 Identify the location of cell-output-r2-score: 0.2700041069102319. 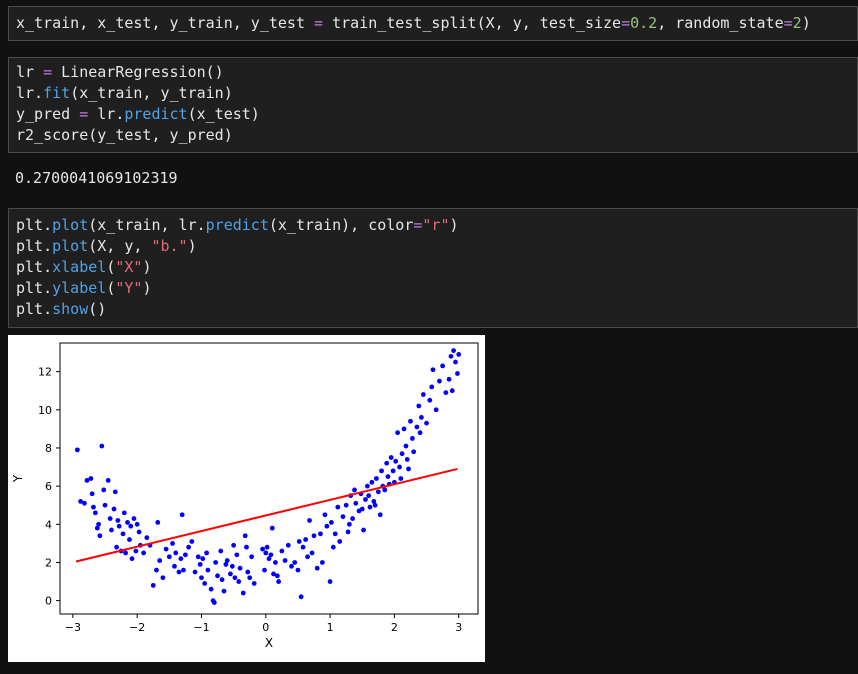
(96, 178).